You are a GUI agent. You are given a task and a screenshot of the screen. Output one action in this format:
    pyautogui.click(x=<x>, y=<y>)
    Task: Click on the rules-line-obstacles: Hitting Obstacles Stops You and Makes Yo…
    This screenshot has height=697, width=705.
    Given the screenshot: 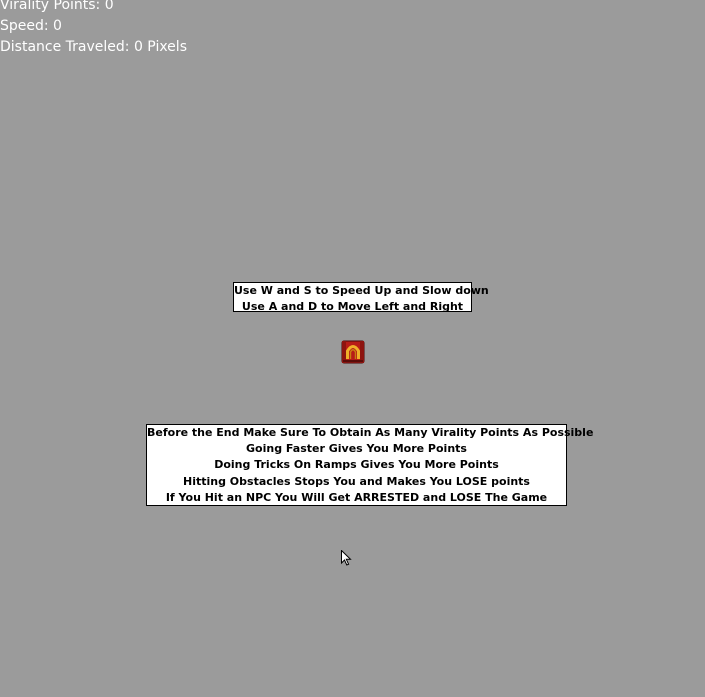 What is the action you would take?
    pyautogui.click(x=356, y=481)
    